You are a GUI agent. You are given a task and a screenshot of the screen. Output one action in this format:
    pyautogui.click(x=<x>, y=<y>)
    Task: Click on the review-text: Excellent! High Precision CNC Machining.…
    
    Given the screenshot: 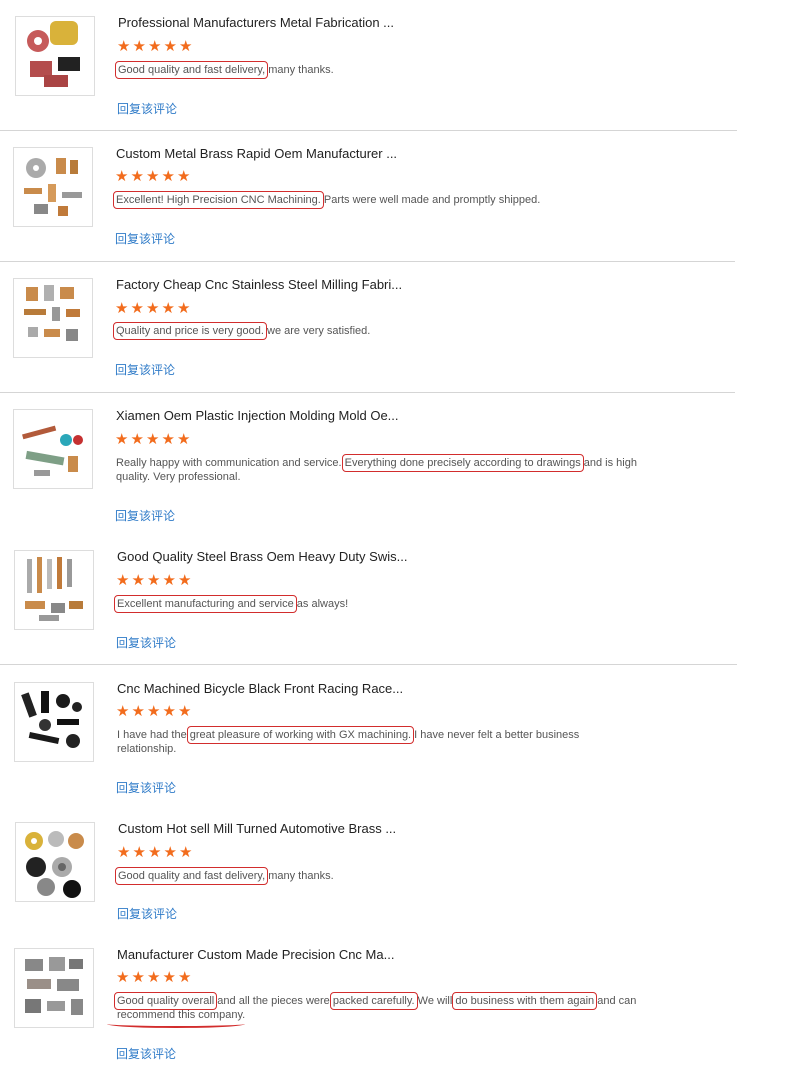 What is the action you would take?
    pyautogui.click(x=327, y=200)
    